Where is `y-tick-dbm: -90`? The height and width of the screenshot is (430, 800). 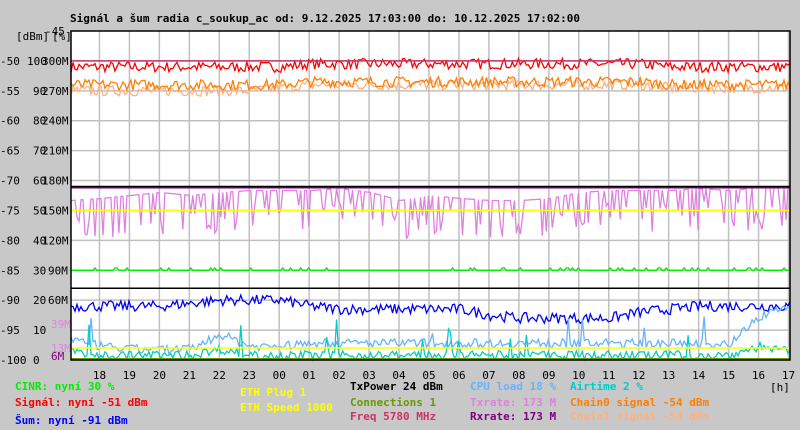
y-tick-dbm: -90 is located at coordinates (10, 300).